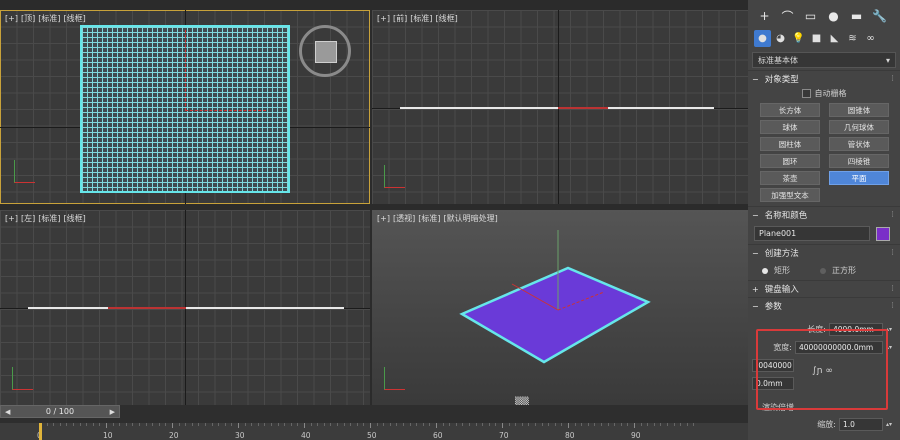 The width and height of the screenshot is (900, 440). Describe the element at coordinates (798, 38) in the screenshot. I see `lights-icon: 💡` at that location.